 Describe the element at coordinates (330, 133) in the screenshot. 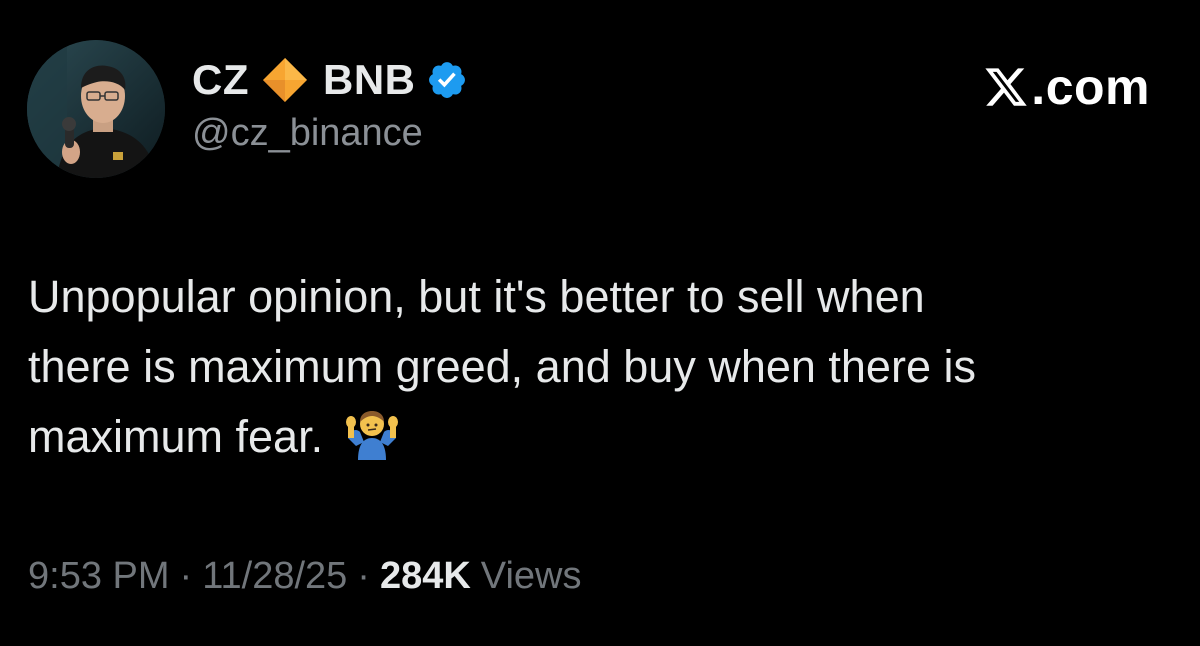

I see `author-handle: @cz_binance` at that location.